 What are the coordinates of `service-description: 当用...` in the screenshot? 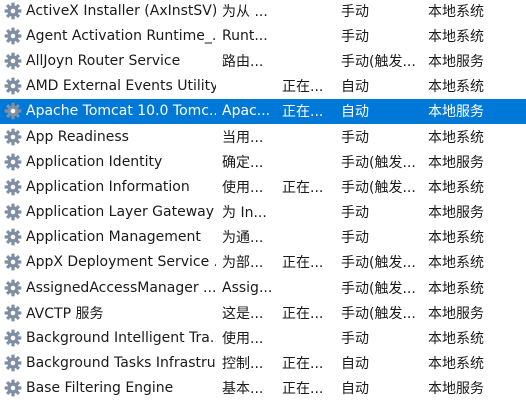 It's located at (243, 137).